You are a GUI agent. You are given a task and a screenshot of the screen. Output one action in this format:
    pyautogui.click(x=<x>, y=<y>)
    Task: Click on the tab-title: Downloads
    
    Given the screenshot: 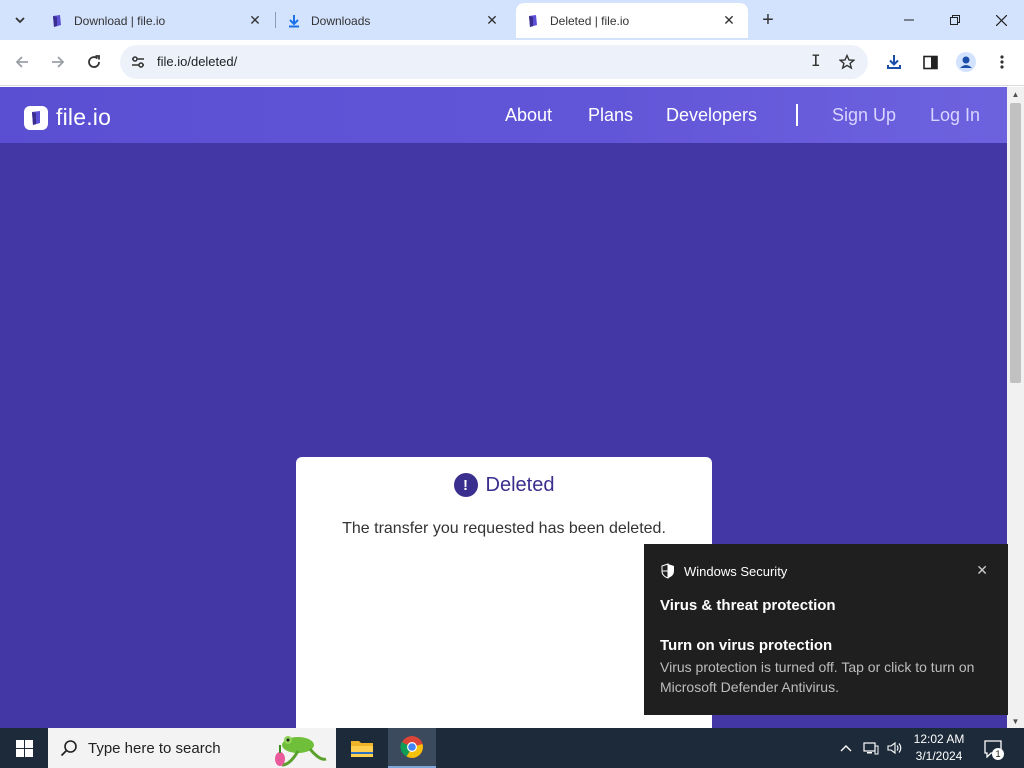 What is the action you would take?
    pyautogui.click(x=341, y=20)
    